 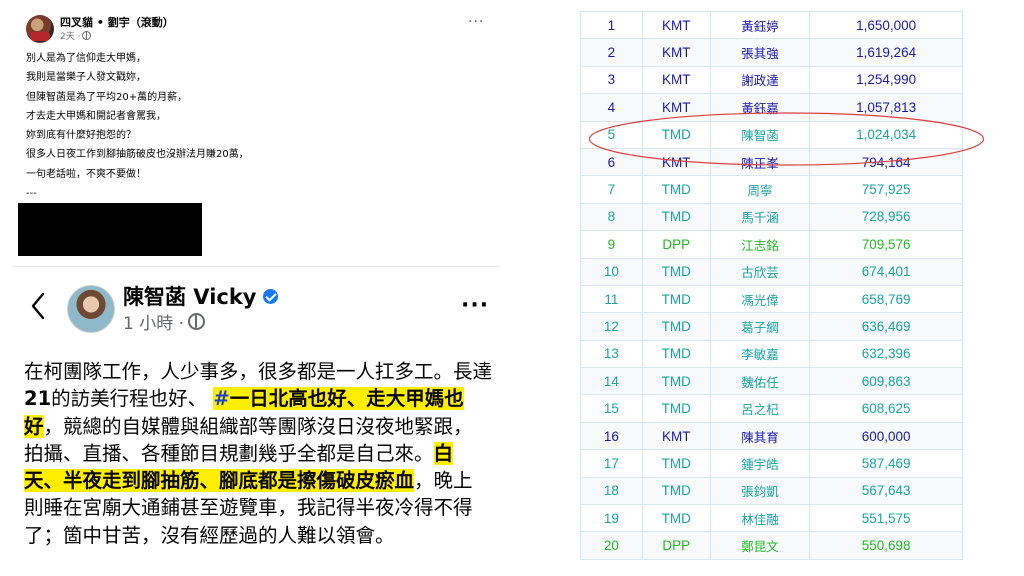 I want to click on table-row: 2 KMT 張其強 1,619,264, so click(x=771, y=52).